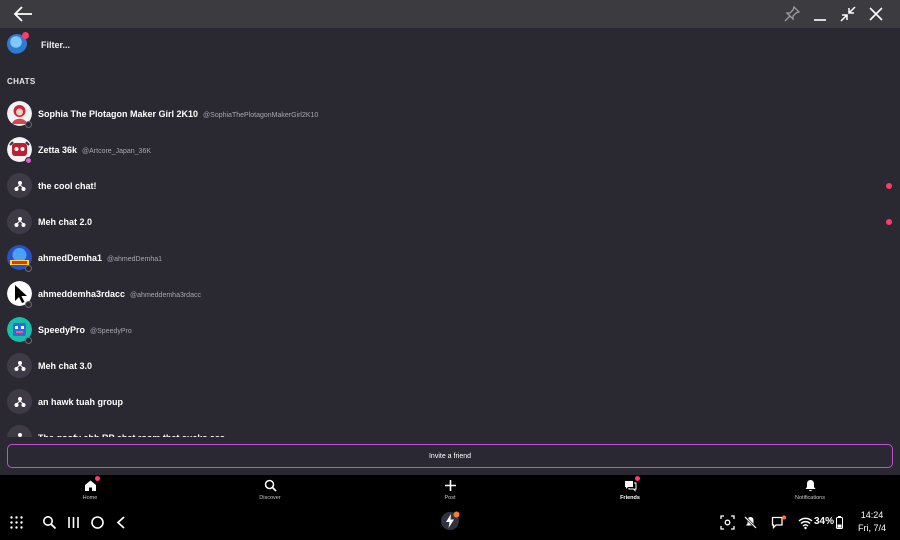 This screenshot has width=900, height=540. What do you see at coordinates (134, 259) in the screenshot?
I see `chat-handle: @ahmedDemha1` at bounding box center [134, 259].